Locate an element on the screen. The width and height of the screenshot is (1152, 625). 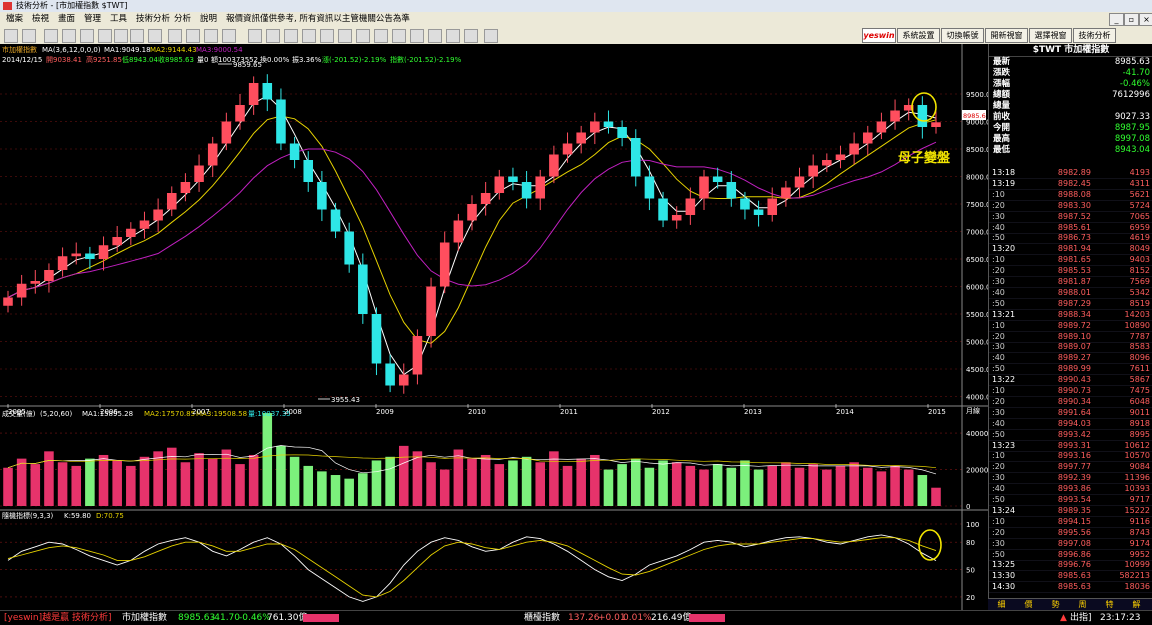
tick-row: :30 8991.64 9011 is located at coordinates (1070, 413).